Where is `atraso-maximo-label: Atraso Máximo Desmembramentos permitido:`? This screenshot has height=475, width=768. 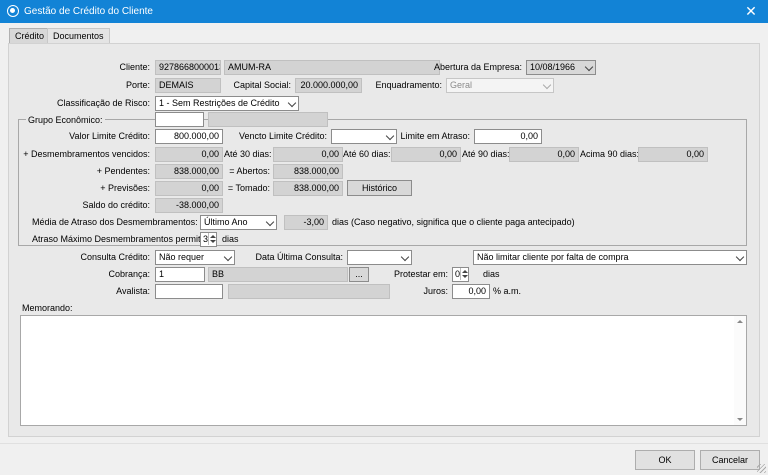 atraso-maximo-label: Atraso Máximo Desmembramentos permitido: is located at coordinates (124, 239).